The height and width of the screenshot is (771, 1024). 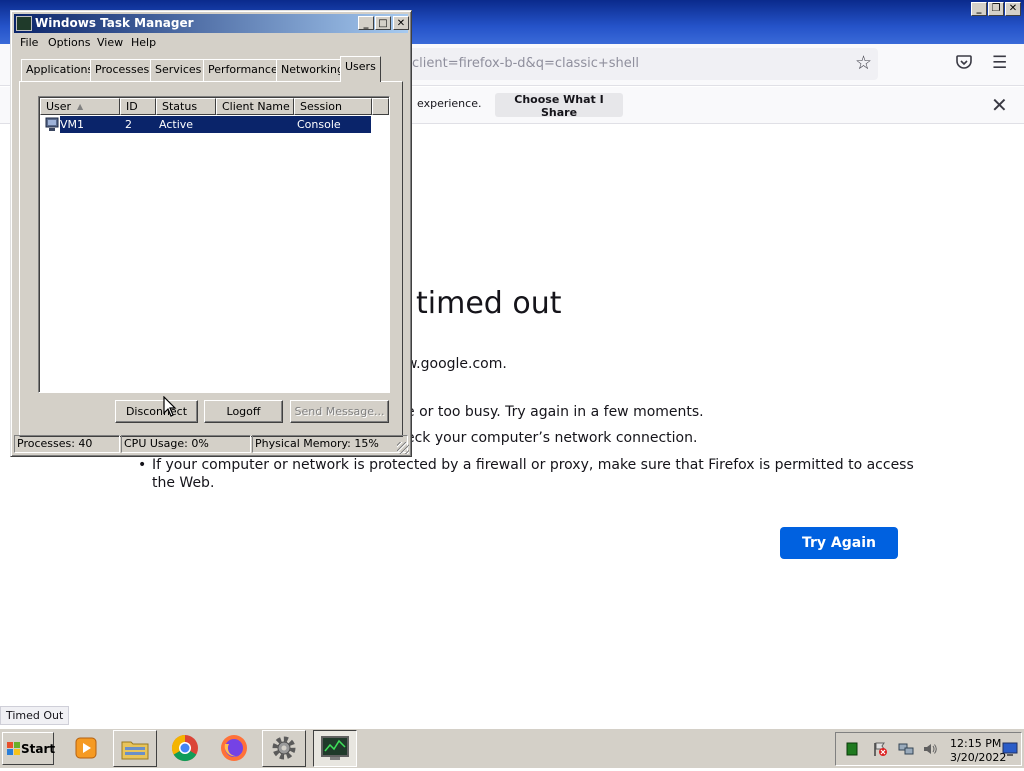 What do you see at coordinates (52, 124) in the screenshot?
I see `user-icon` at bounding box center [52, 124].